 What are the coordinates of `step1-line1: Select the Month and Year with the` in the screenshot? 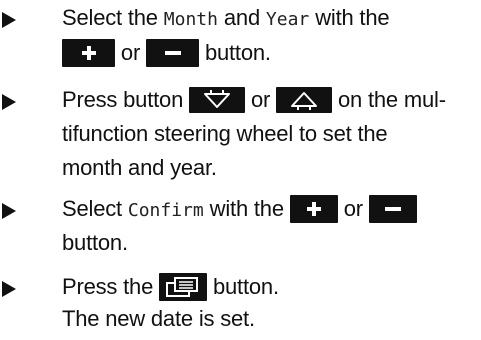 It's located at (226, 18).